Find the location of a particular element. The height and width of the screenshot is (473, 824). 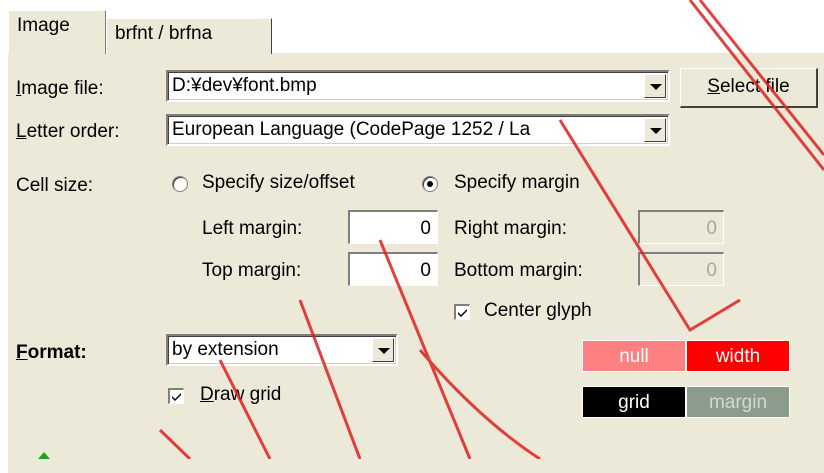

select-file-button: Select file is located at coordinates (749, 88).